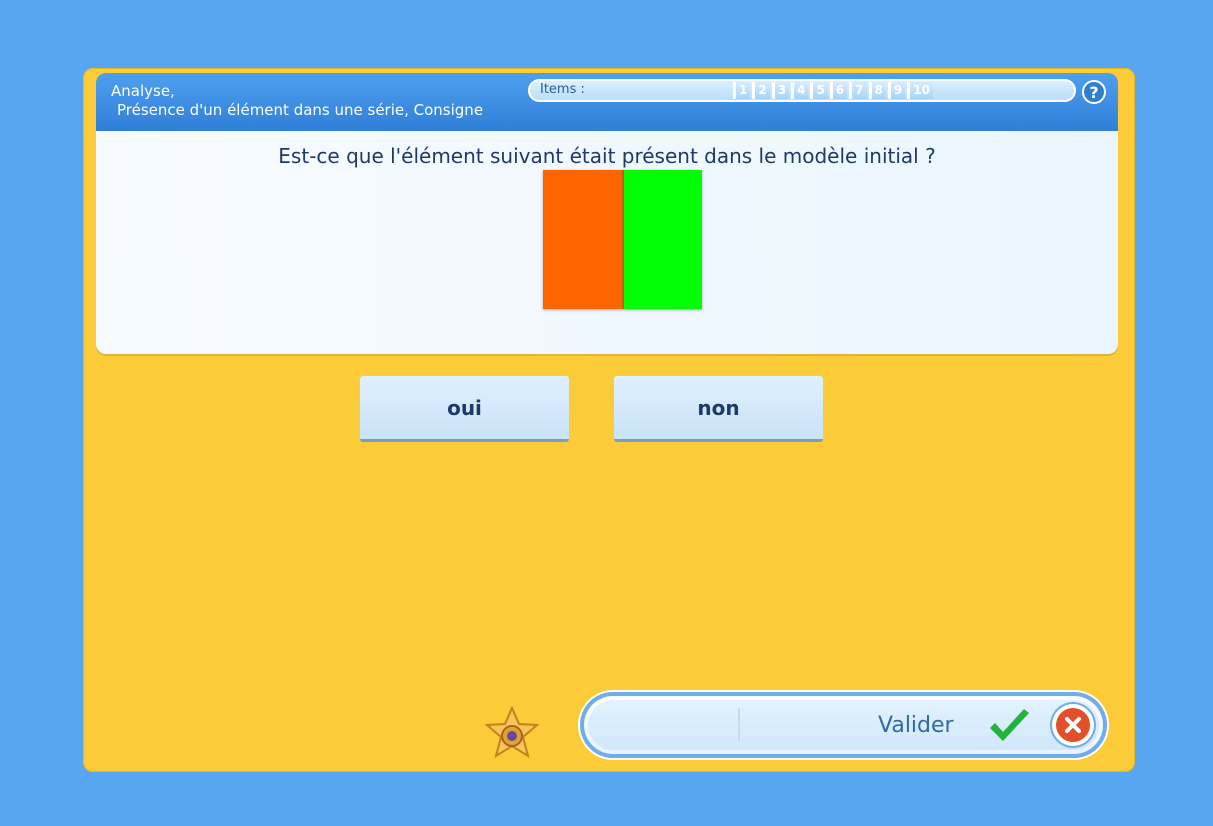  I want to click on close-circle-icon, so click(1073, 725).